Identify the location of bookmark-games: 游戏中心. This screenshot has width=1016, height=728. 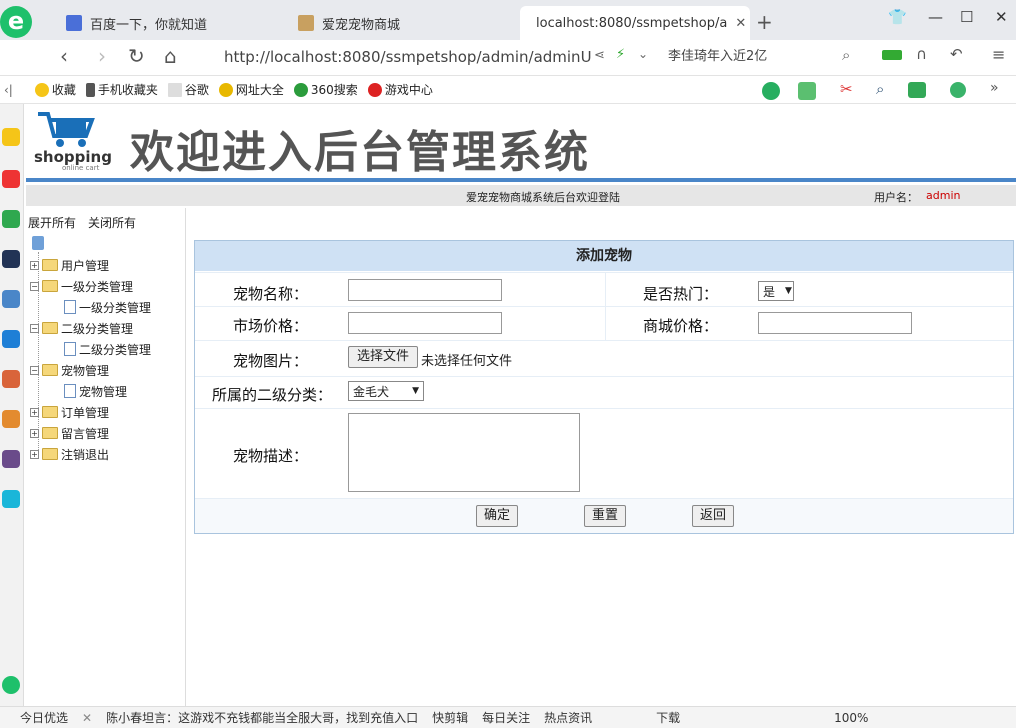
(400, 89).